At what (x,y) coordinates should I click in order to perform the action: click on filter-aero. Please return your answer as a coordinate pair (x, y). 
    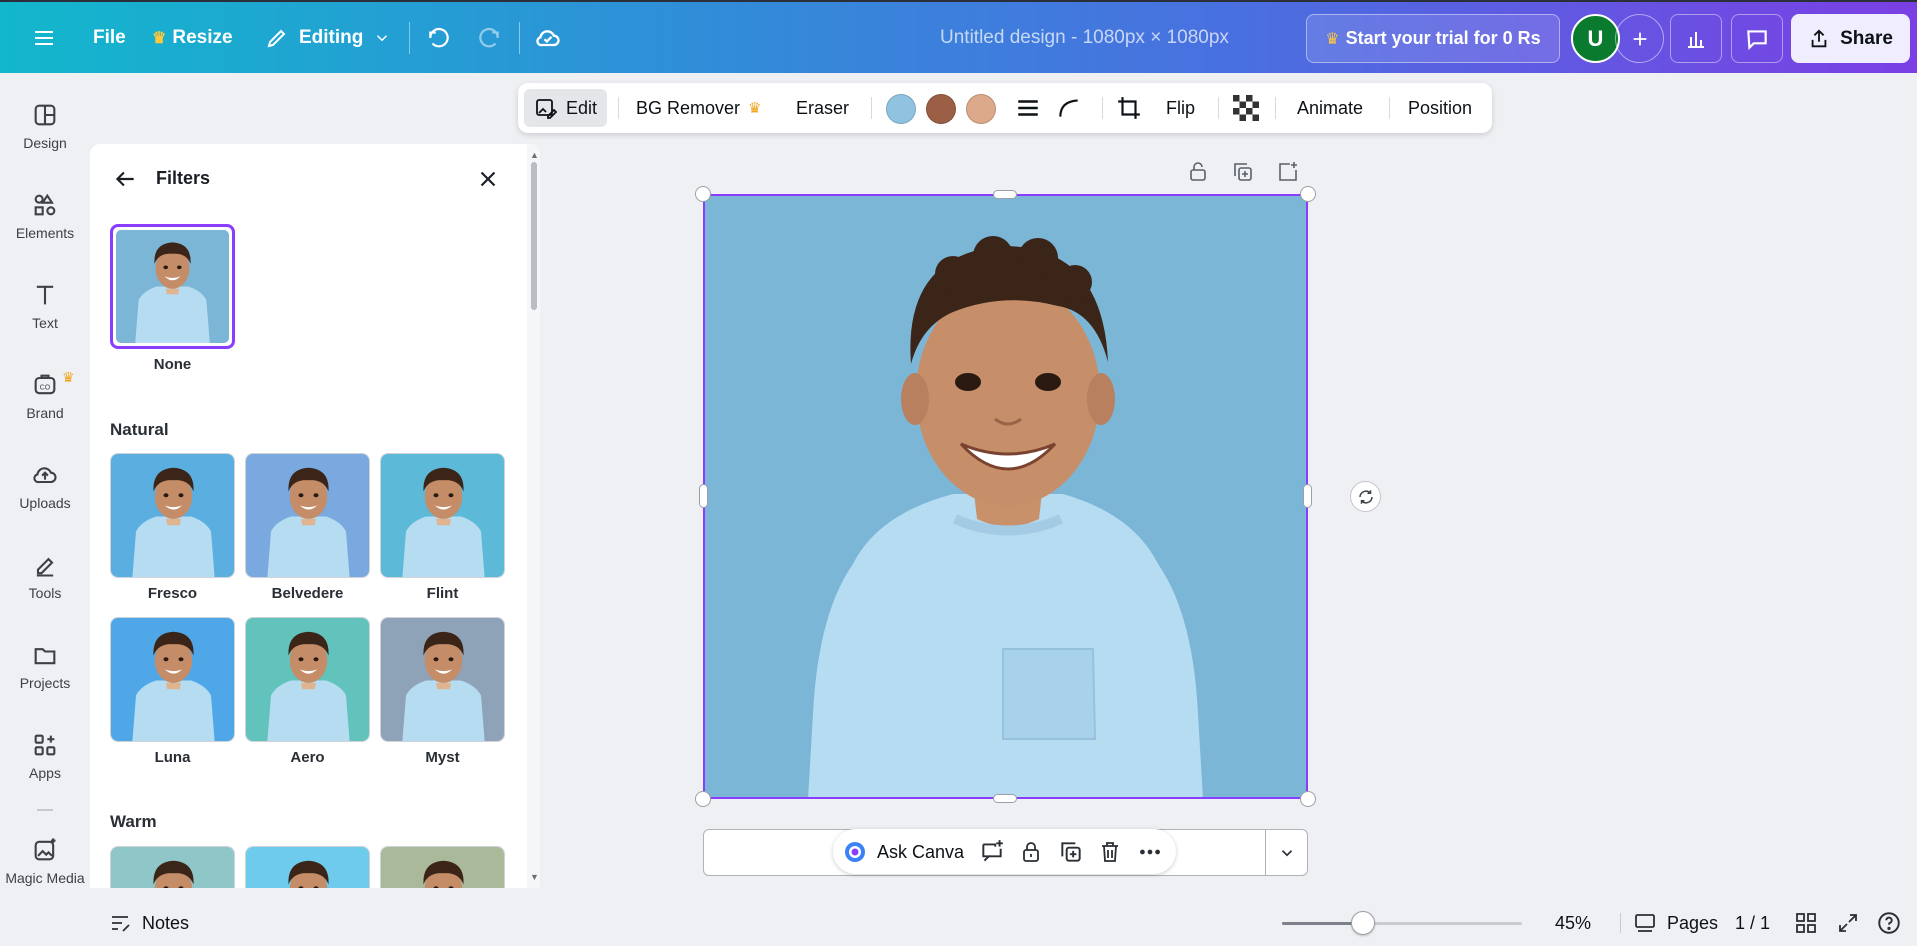
    Looking at the image, I should click on (307, 679).